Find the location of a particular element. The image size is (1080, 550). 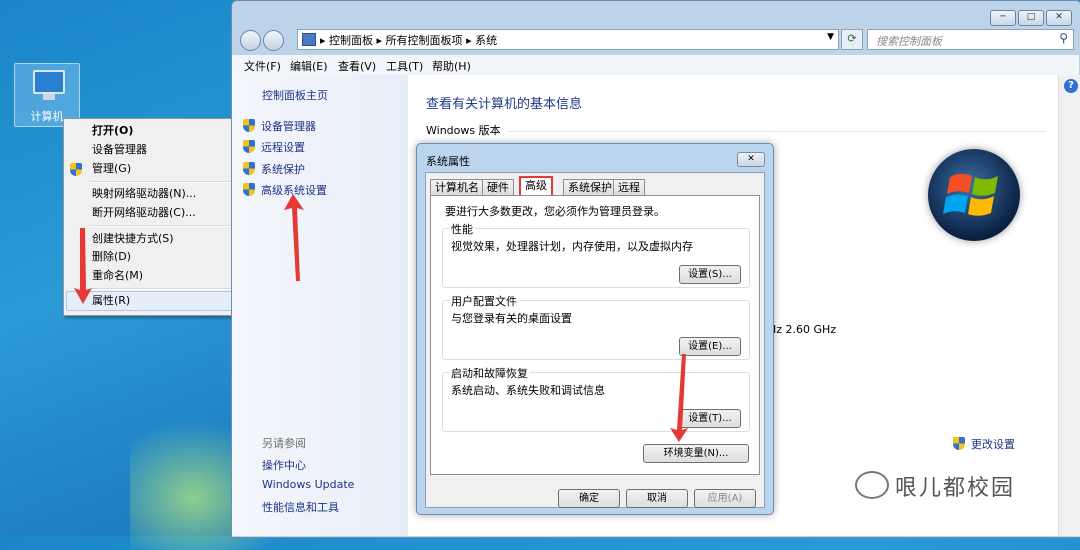

watermark: 哏儿都校园 is located at coordinates (935, 486).